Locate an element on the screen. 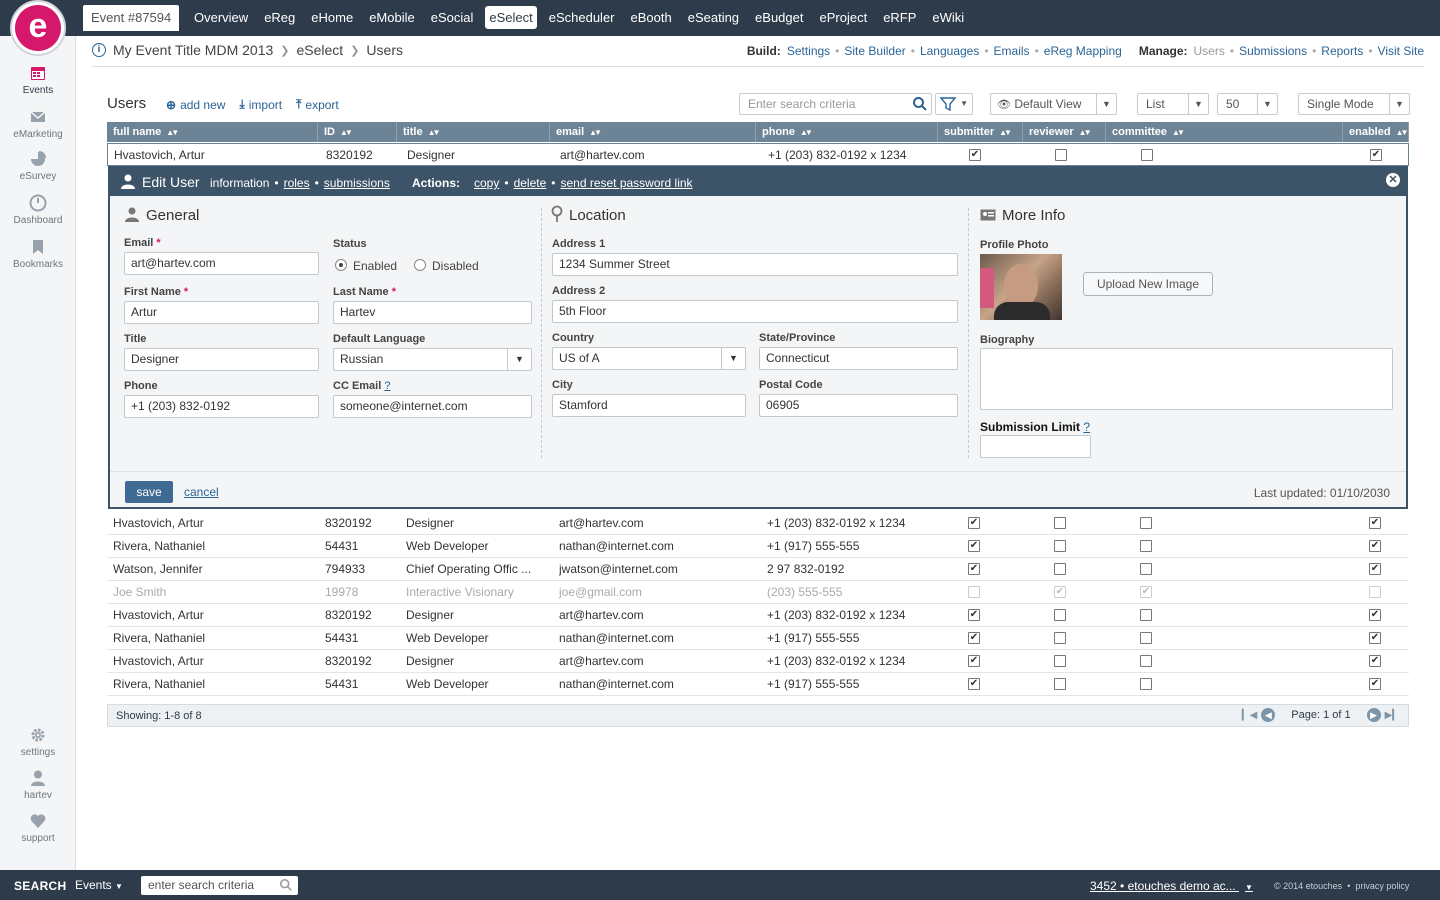 This screenshot has height=900, width=1440. postal-code-field: 06905 is located at coordinates (858, 405).